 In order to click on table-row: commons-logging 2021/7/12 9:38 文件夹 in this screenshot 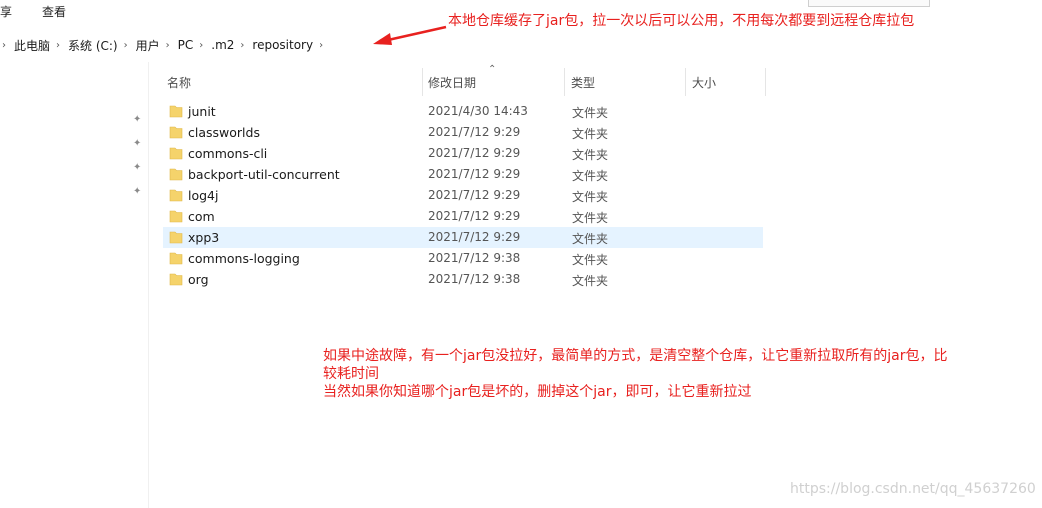, I will do `click(463, 258)`.